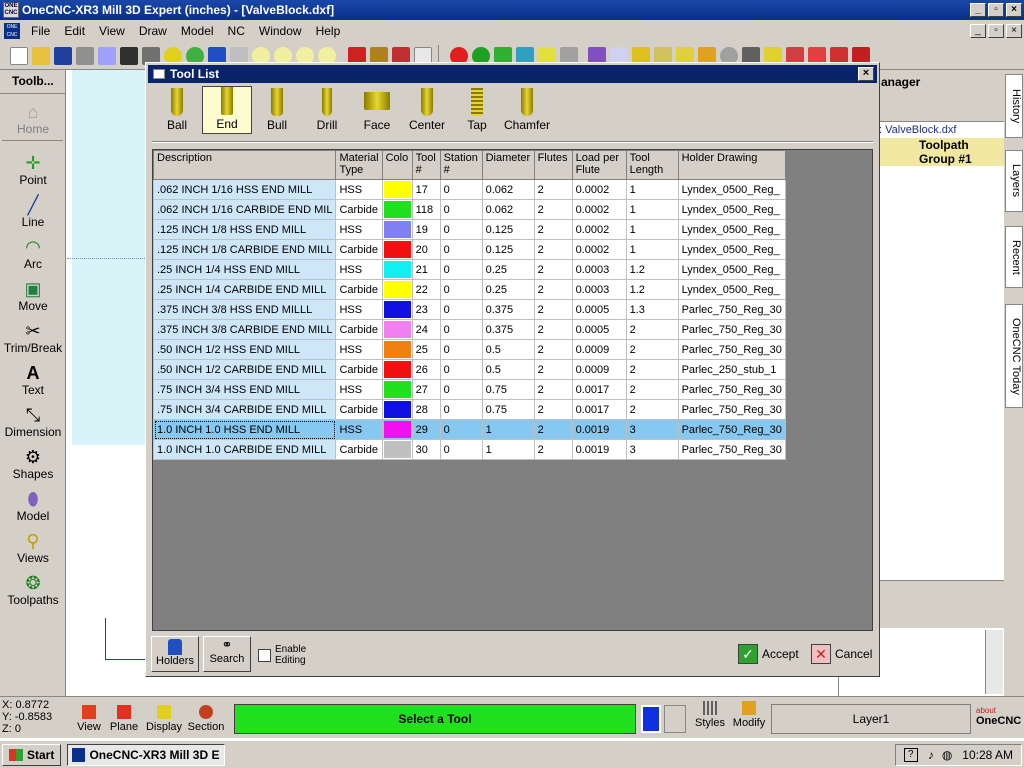  What do you see at coordinates (328, 31) in the screenshot?
I see `menu-help: Help` at bounding box center [328, 31].